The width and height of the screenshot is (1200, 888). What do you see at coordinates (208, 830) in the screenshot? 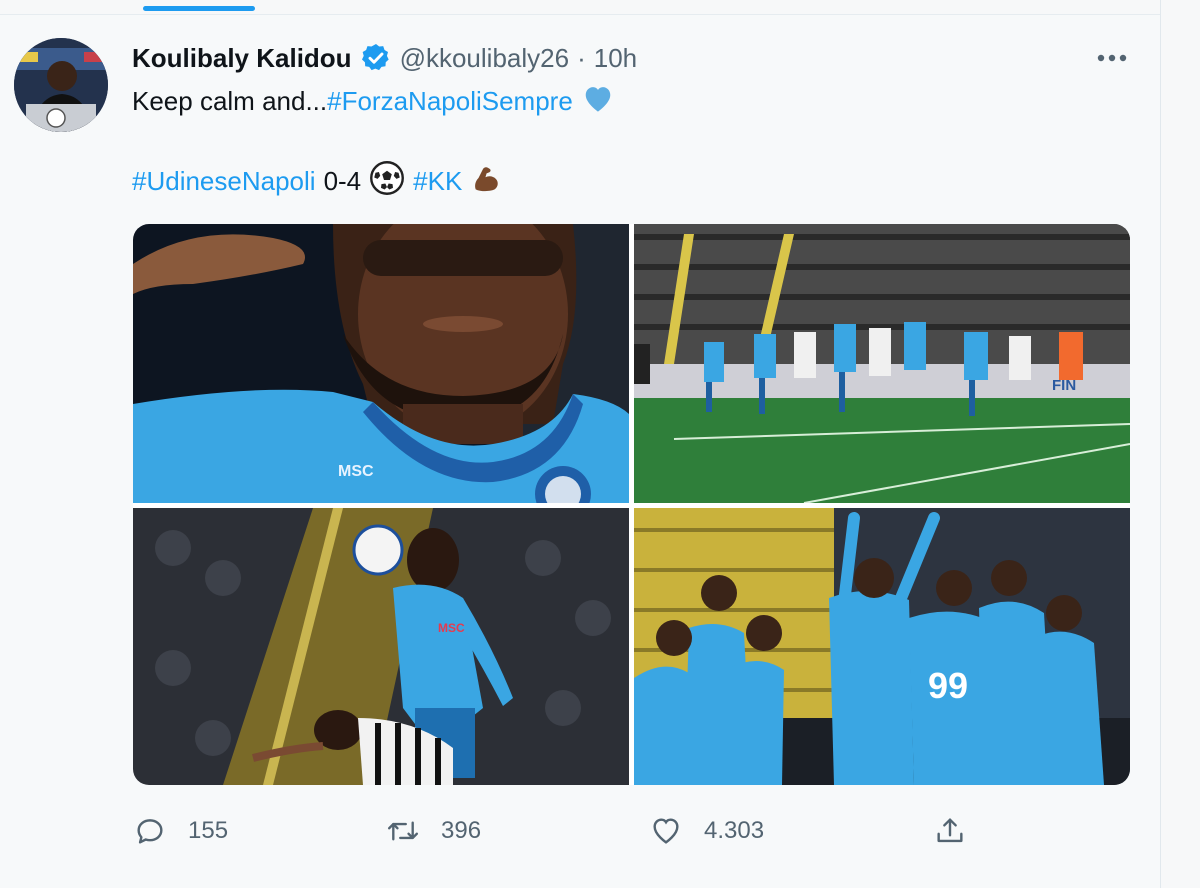
I see `reply-count: 155` at bounding box center [208, 830].